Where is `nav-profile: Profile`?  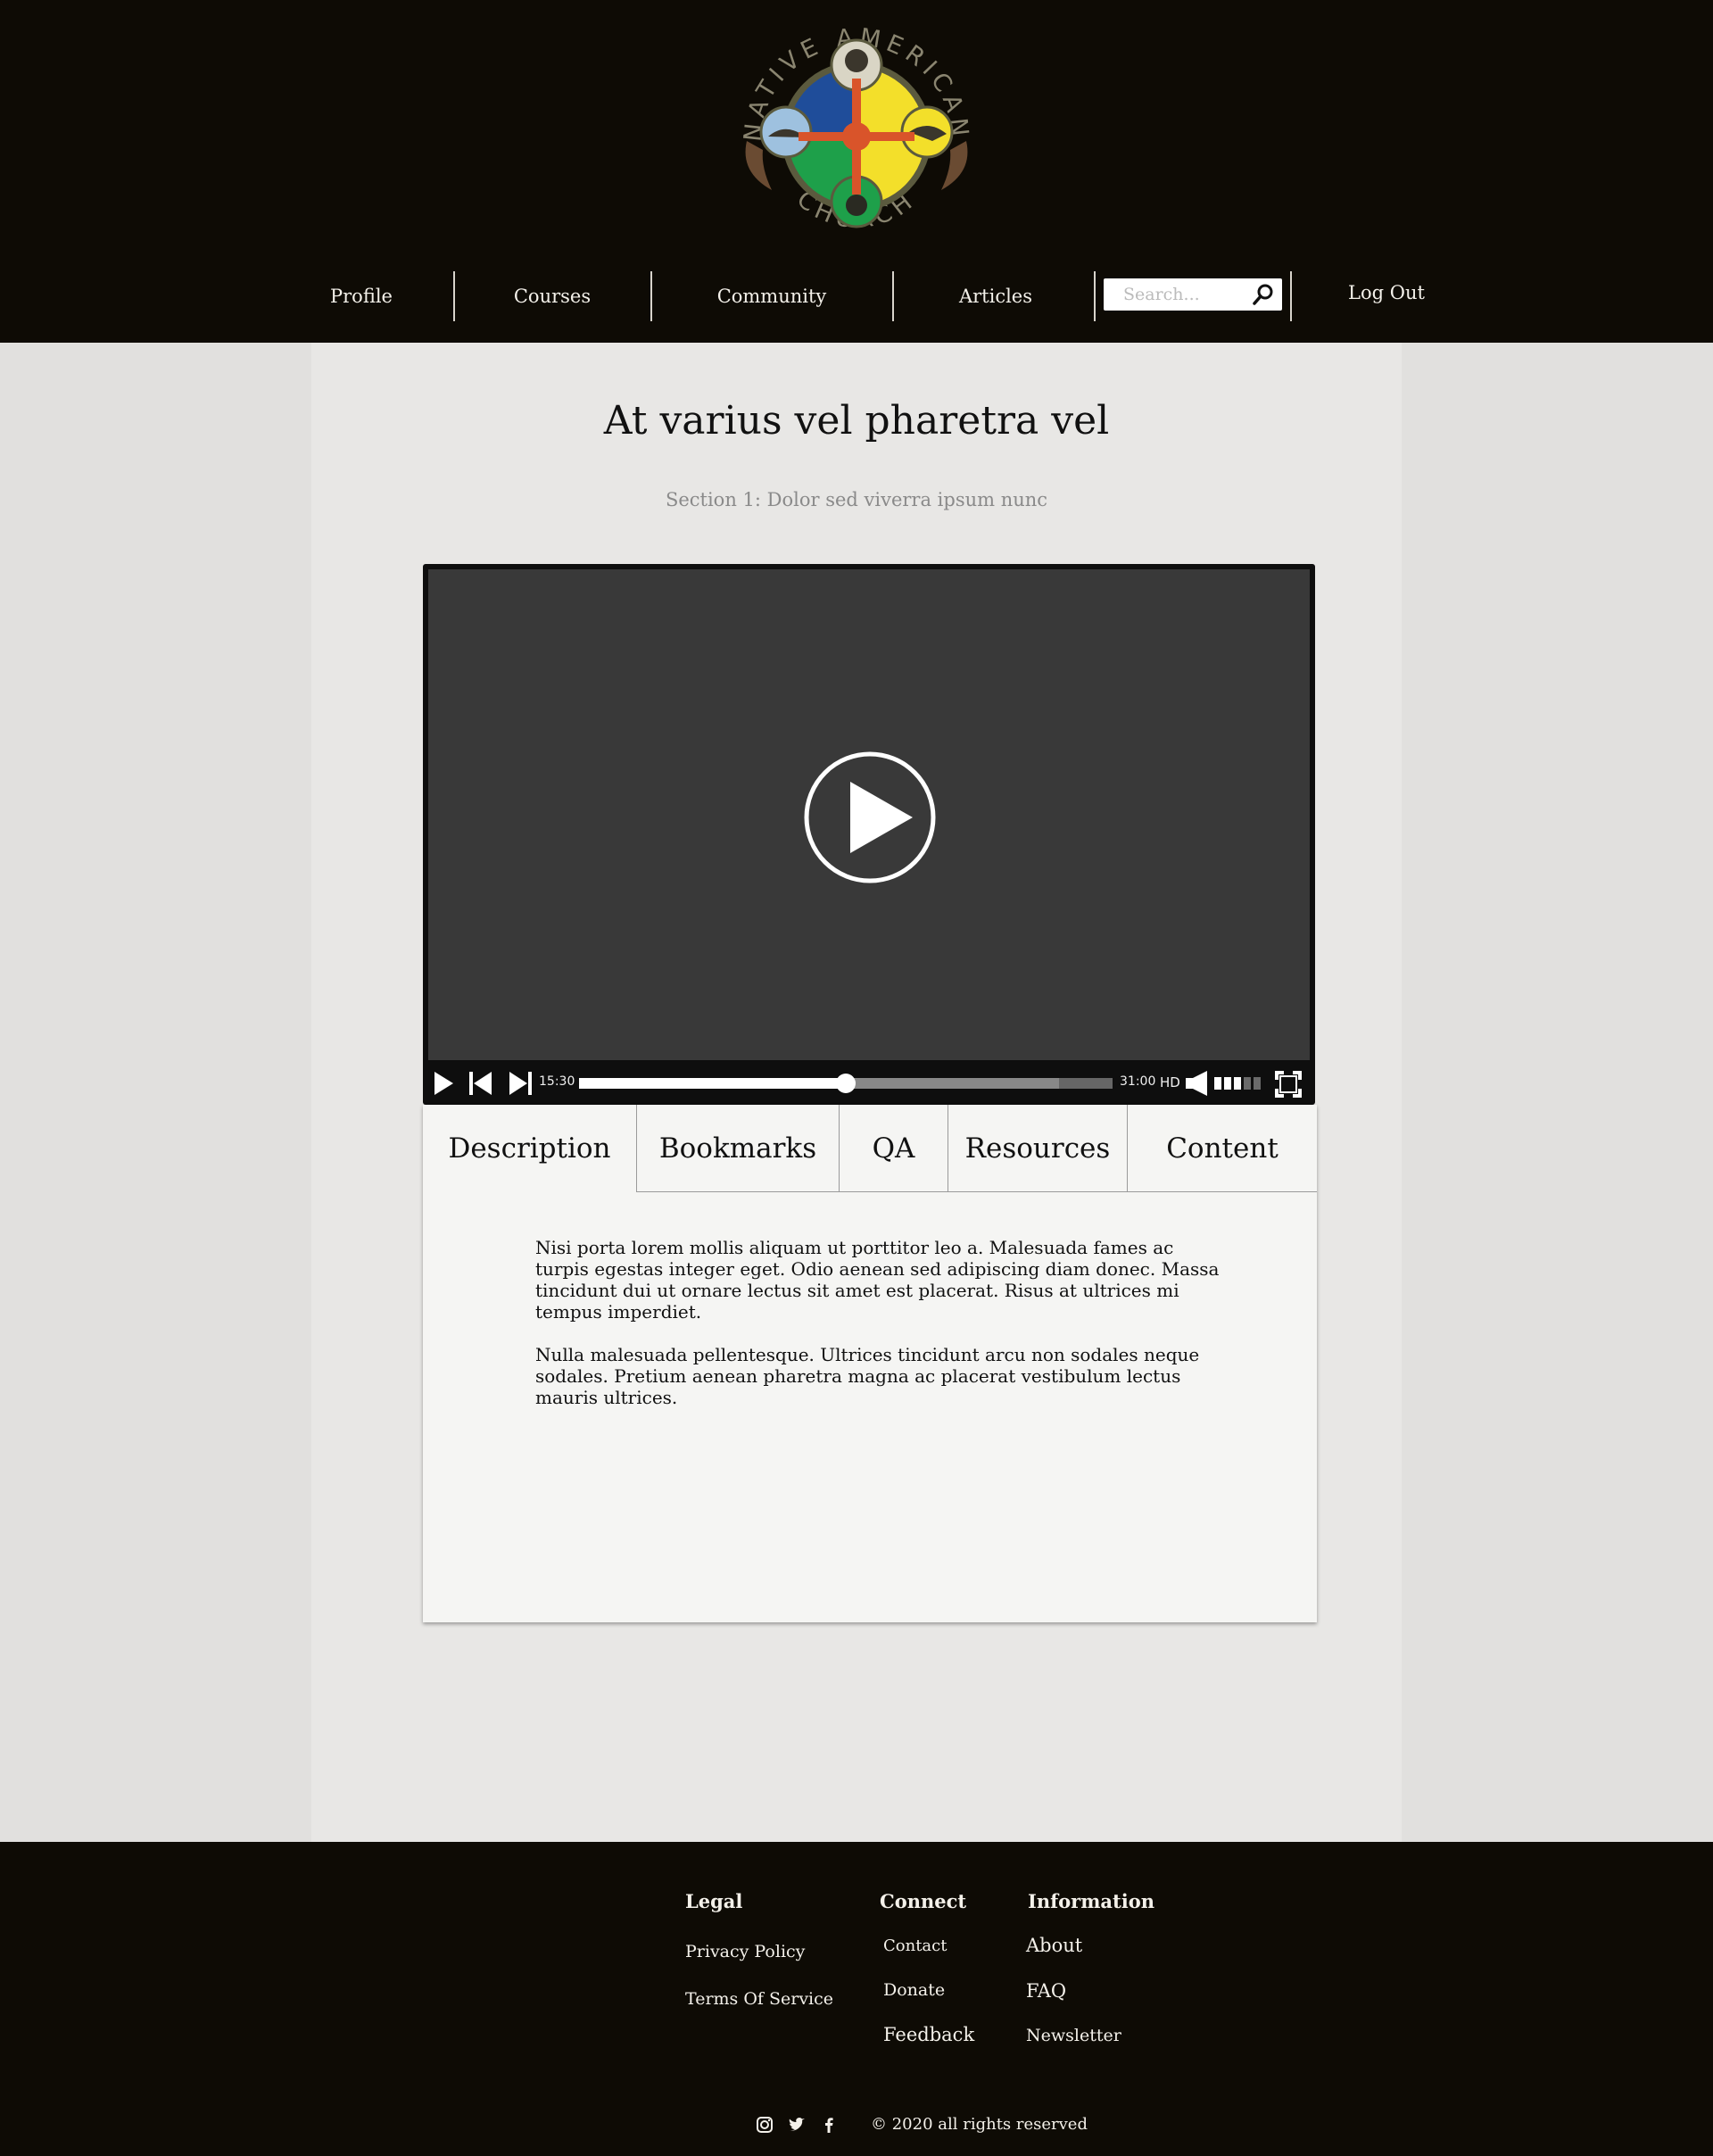
nav-profile: Profile is located at coordinates (361, 296).